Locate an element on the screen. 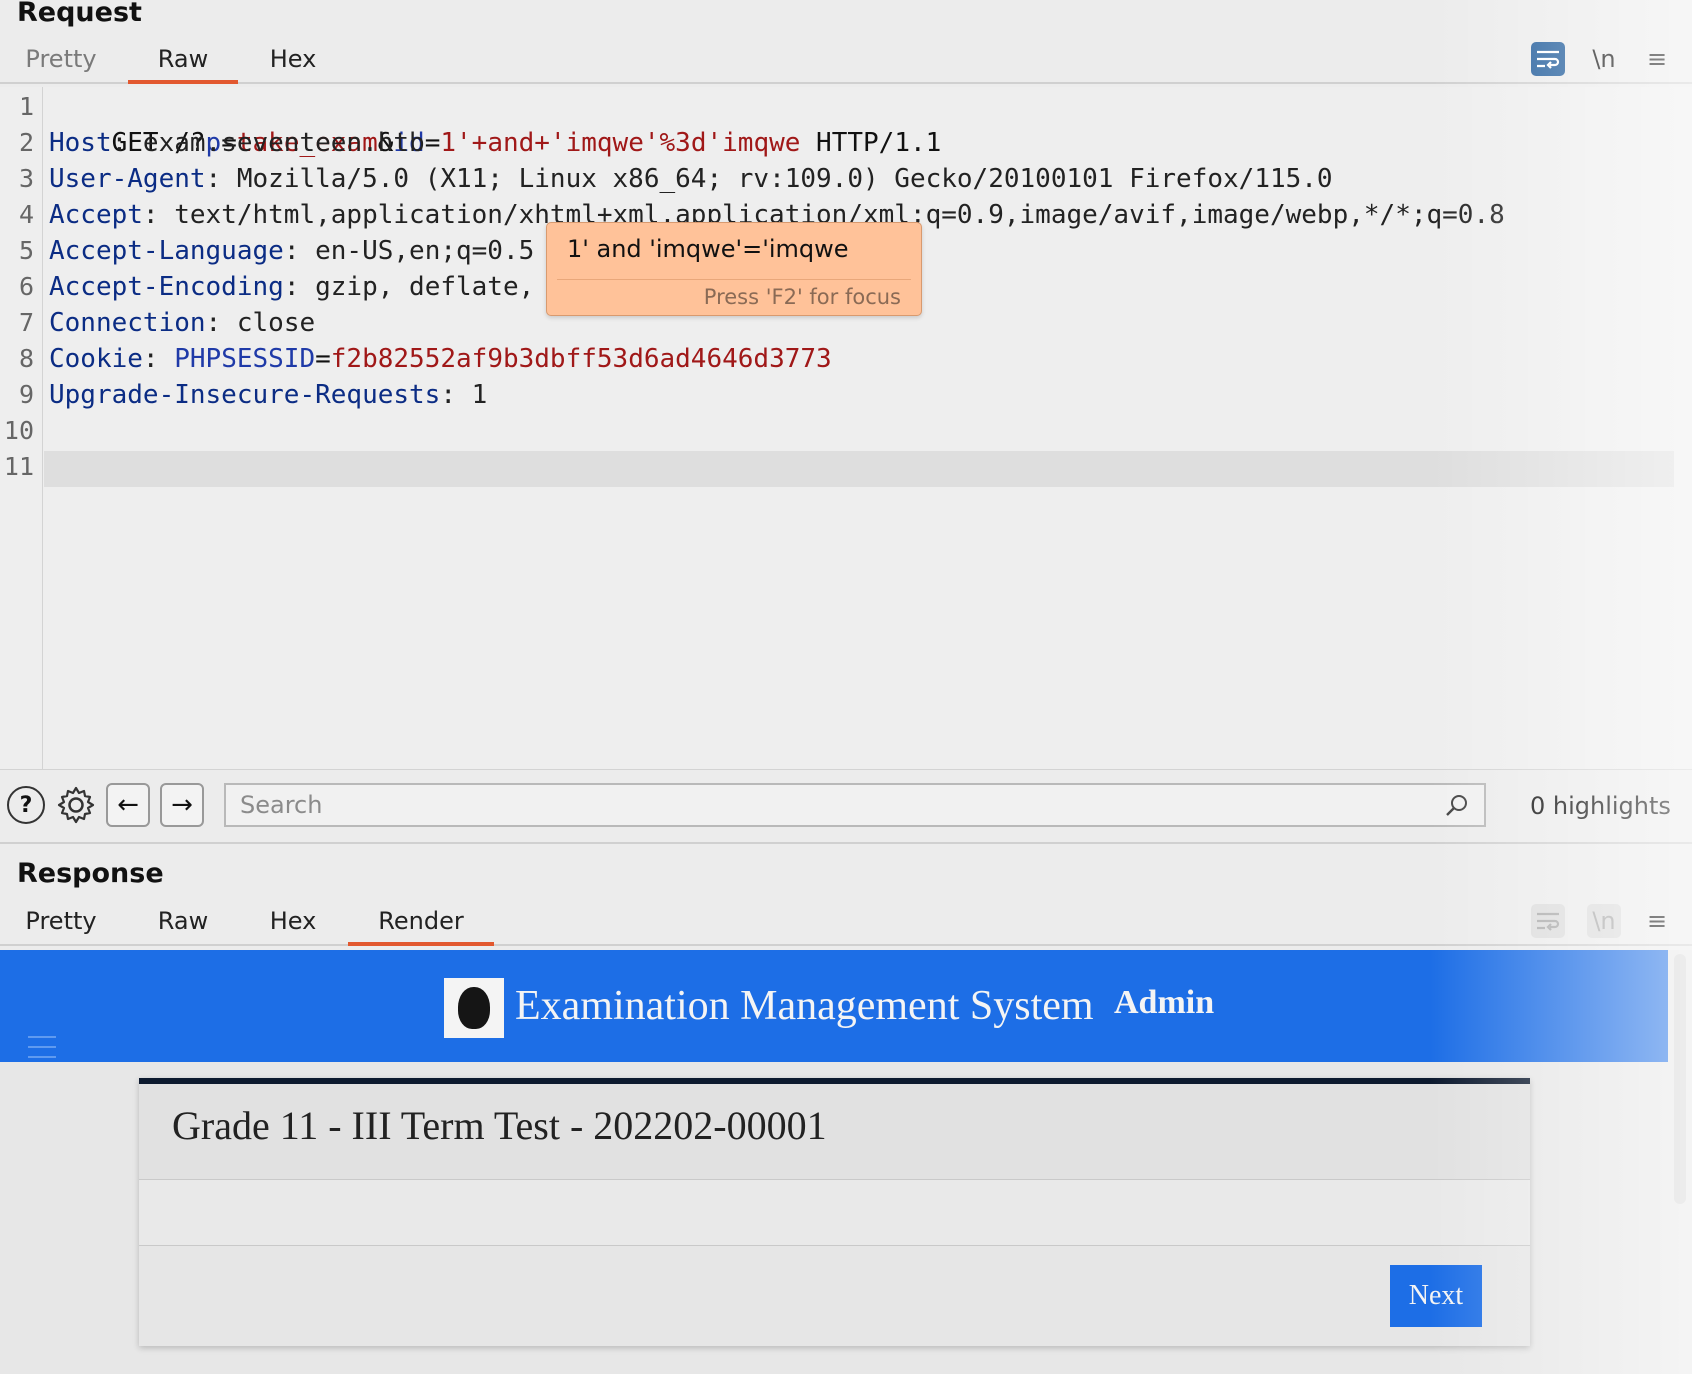  param-eq: = is located at coordinates (432, 143).